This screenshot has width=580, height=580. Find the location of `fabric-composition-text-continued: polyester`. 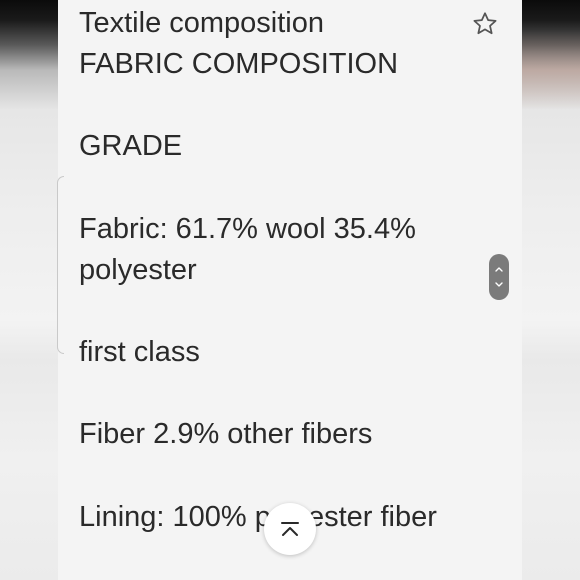

fabric-composition-text-continued: polyester is located at coordinates (138, 270).